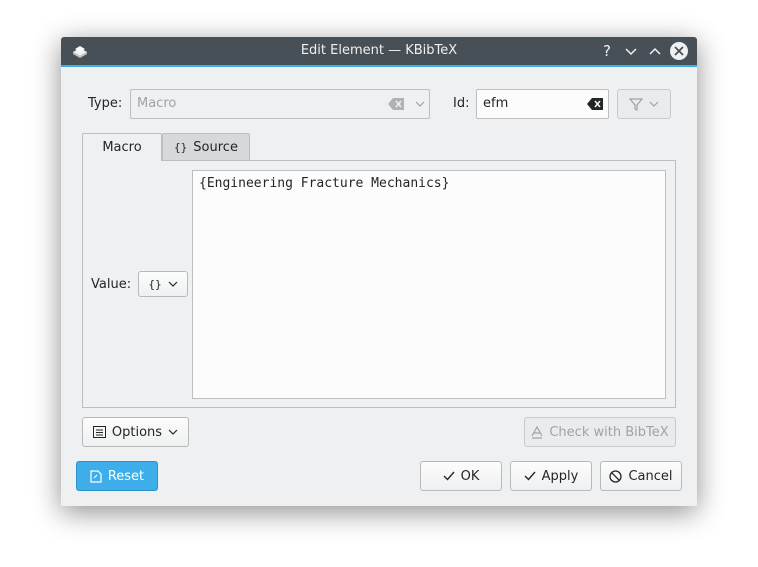 The height and width of the screenshot is (567, 758). What do you see at coordinates (126, 476) in the screenshot?
I see `reset-label: Reset` at bounding box center [126, 476].